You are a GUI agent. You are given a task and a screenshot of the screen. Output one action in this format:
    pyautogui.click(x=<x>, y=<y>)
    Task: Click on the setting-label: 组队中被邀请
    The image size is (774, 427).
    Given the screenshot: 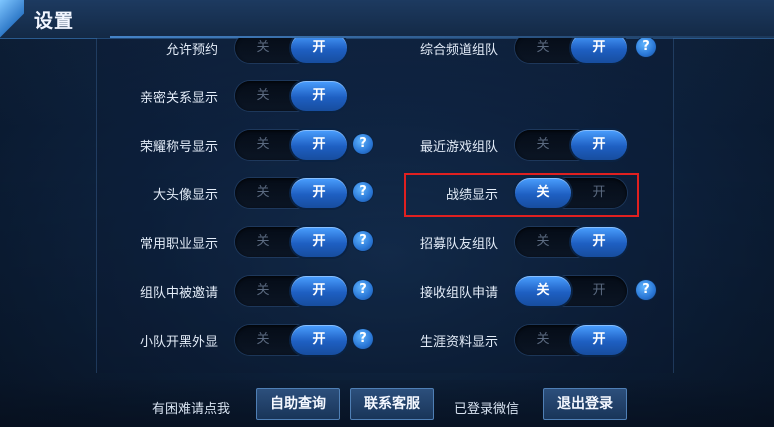 What is the action you would take?
    pyautogui.click(x=178, y=293)
    